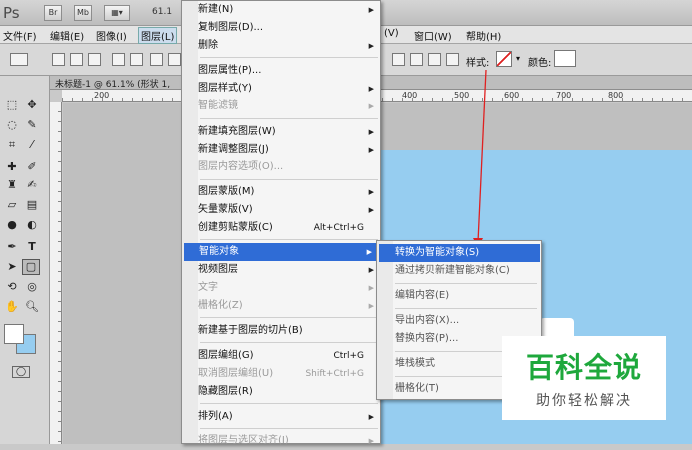 This screenshot has height=450, width=692. What do you see at coordinates (14, 334) in the screenshot?
I see `foreground-color-swatch-top` at bounding box center [14, 334].